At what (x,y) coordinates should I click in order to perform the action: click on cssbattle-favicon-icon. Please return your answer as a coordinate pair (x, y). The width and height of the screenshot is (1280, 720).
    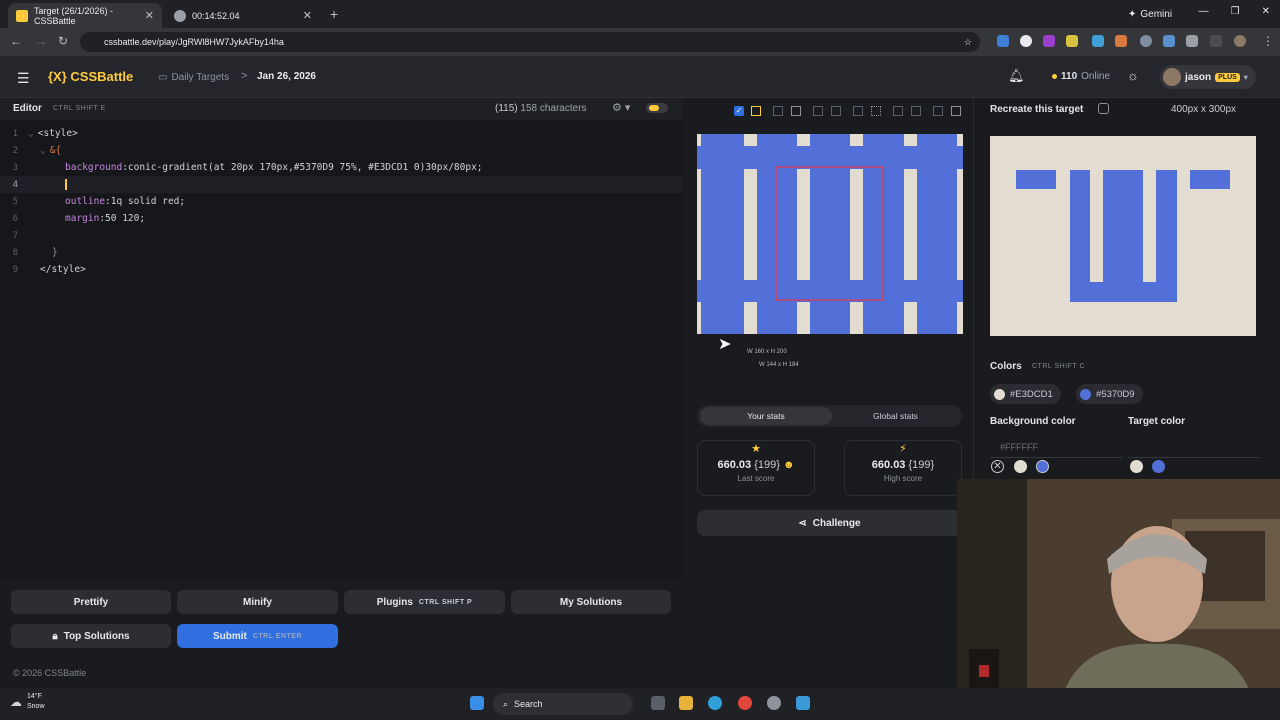
    Looking at the image, I should click on (22, 15).